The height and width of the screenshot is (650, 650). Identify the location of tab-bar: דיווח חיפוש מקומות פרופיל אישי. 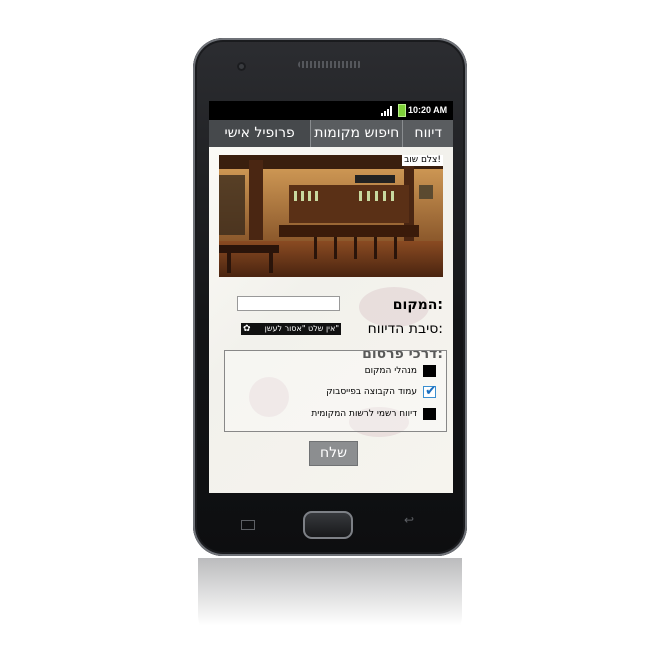
(331, 133).